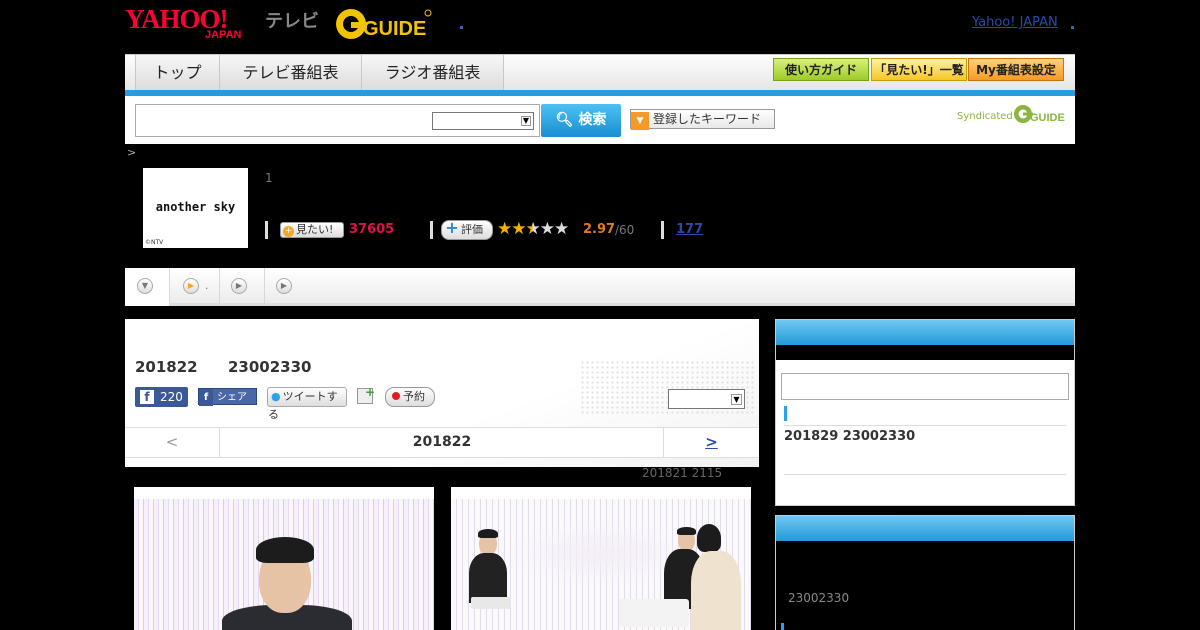 The height and width of the screenshot is (630, 1200). What do you see at coordinates (207, 285) in the screenshot?
I see `subtab-2-label: .` at bounding box center [207, 285].